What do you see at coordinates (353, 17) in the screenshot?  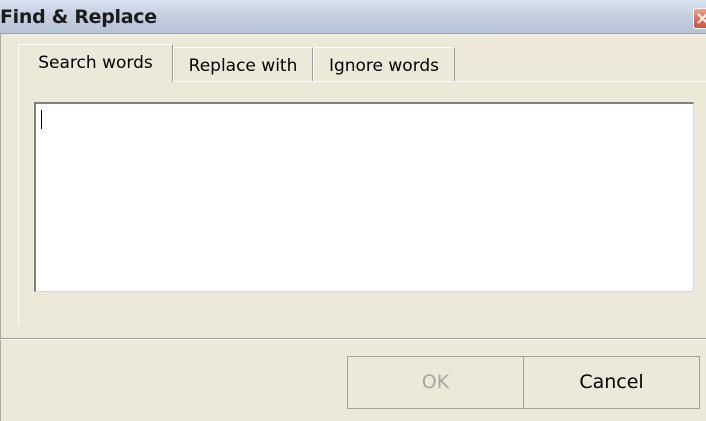 I see `title-bar: Find & Replace` at bounding box center [353, 17].